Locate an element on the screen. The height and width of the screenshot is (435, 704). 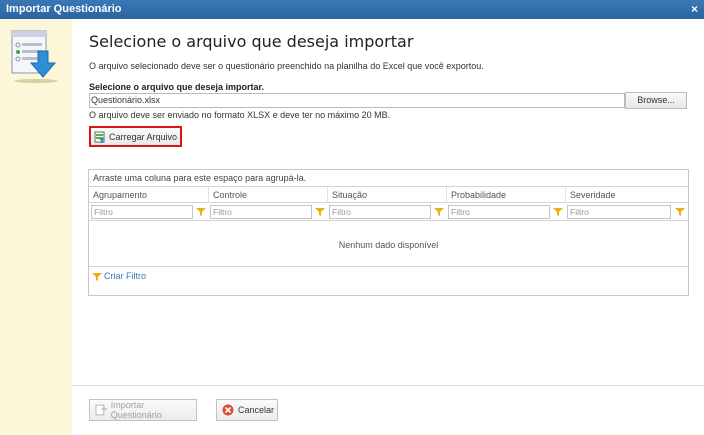
file-path-input: Questionário.xlsx is located at coordinates (357, 100).